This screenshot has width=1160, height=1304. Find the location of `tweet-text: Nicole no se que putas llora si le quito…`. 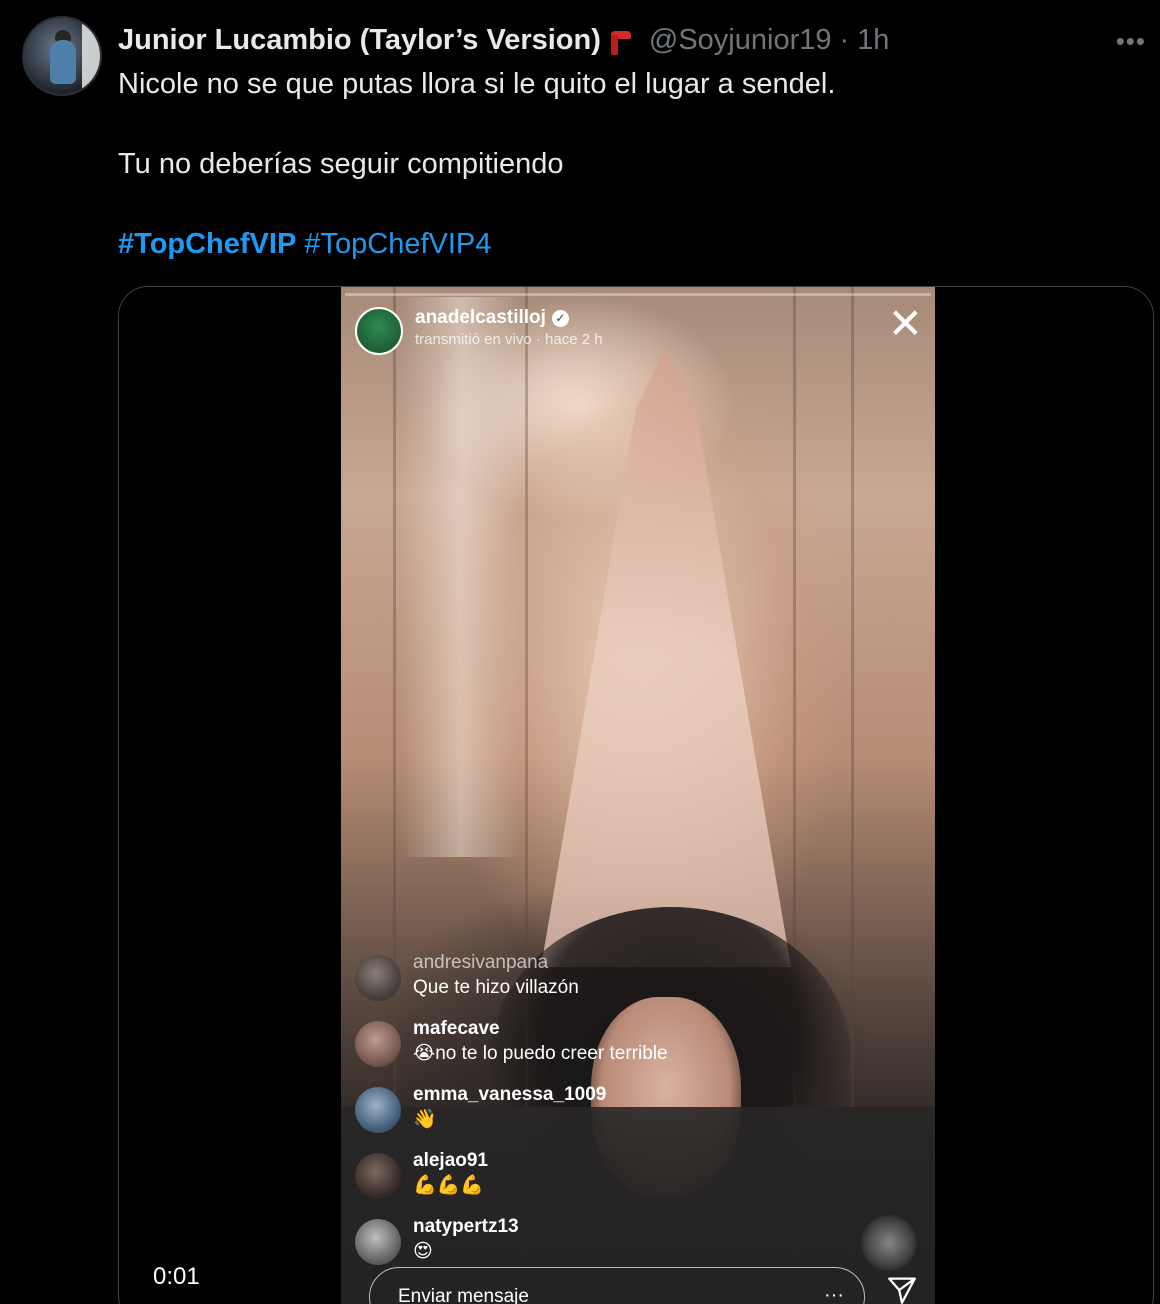

tweet-text: Nicole no se que putas llora si le quito… is located at coordinates (623, 164).